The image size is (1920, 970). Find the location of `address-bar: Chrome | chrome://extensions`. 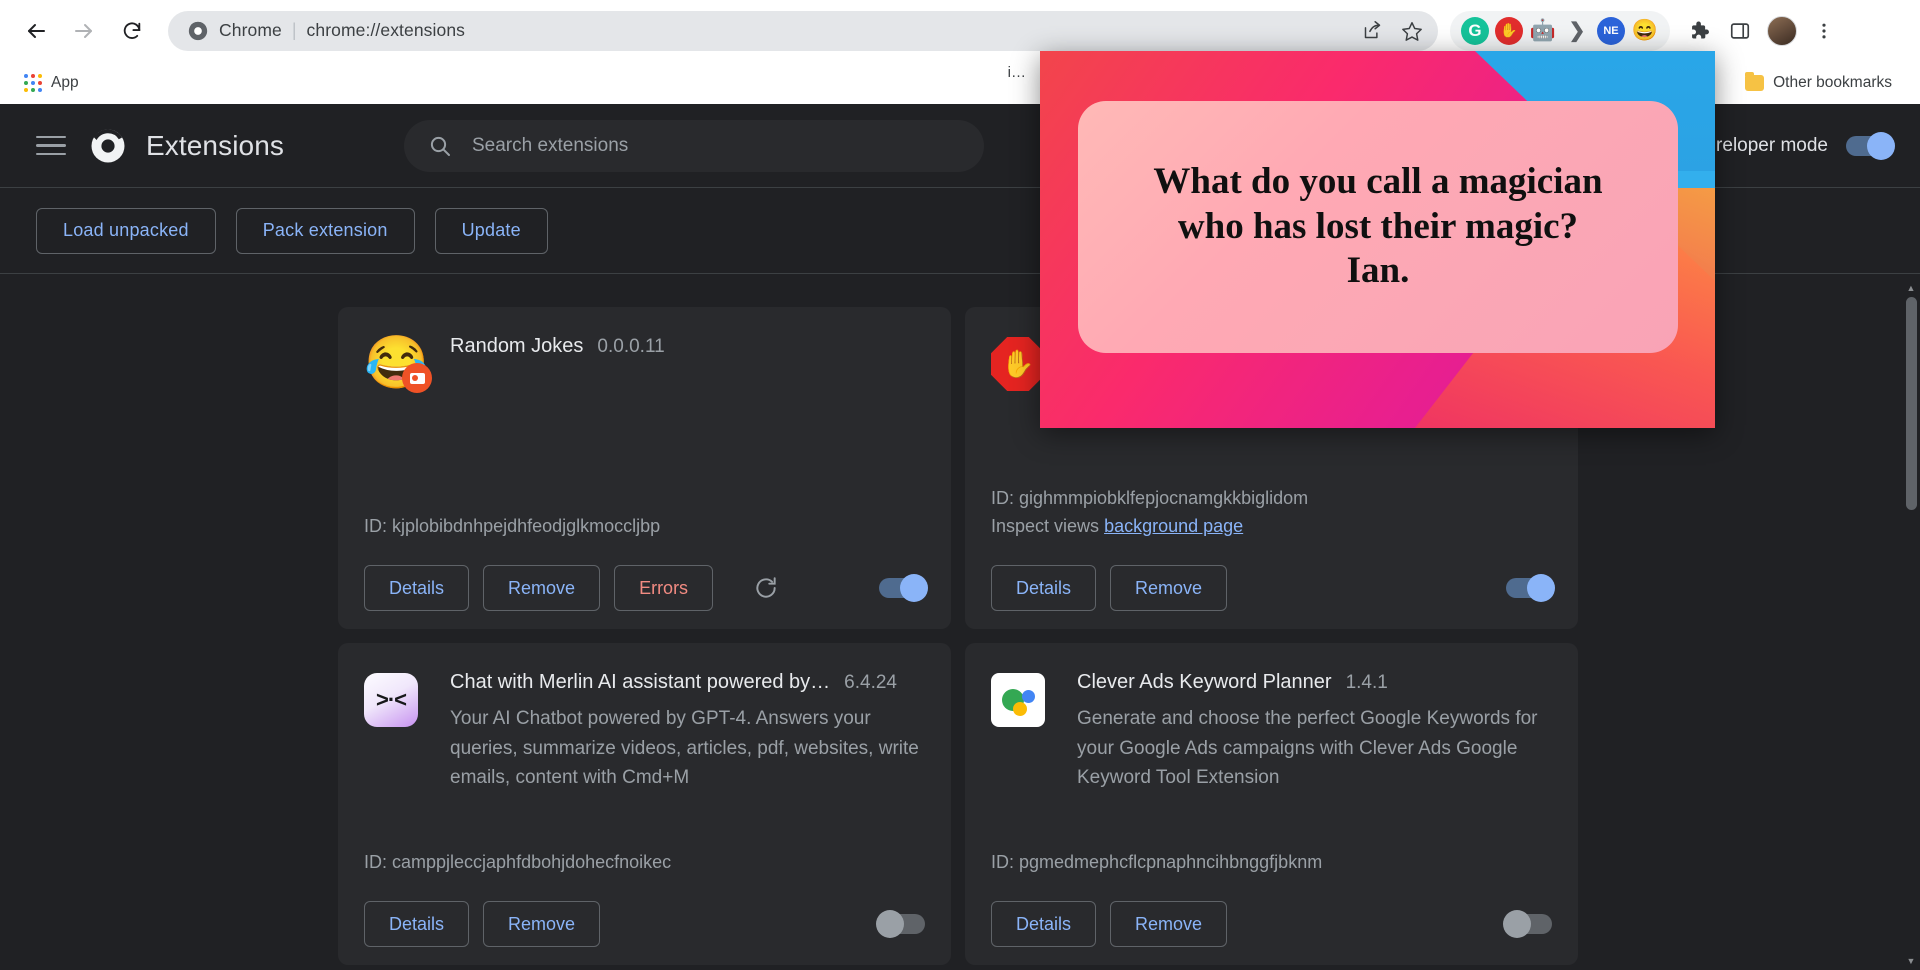

address-bar: Chrome | chrome://extensions is located at coordinates (803, 30).